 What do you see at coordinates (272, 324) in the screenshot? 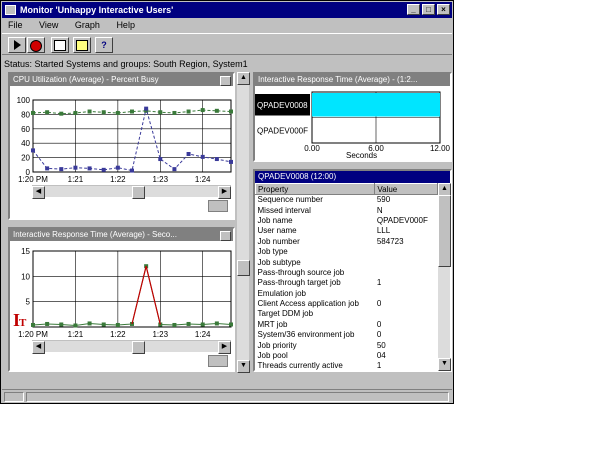
I see `property-name: MRT job` at bounding box center [272, 324].